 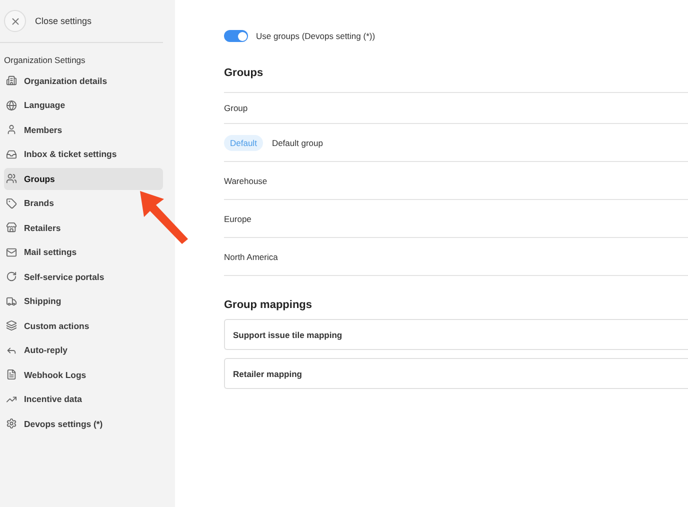 I want to click on annotation-arrow, so click(x=164, y=217).